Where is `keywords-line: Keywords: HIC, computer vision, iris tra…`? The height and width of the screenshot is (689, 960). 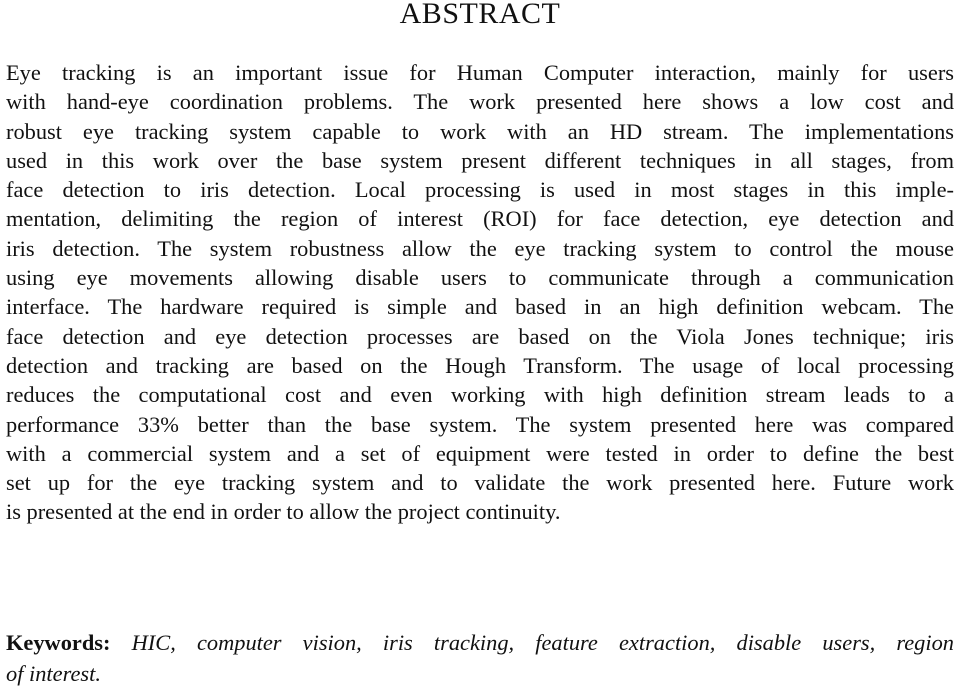 keywords-line: Keywords: HIC, computer vision, iris tra… is located at coordinates (480, 642).